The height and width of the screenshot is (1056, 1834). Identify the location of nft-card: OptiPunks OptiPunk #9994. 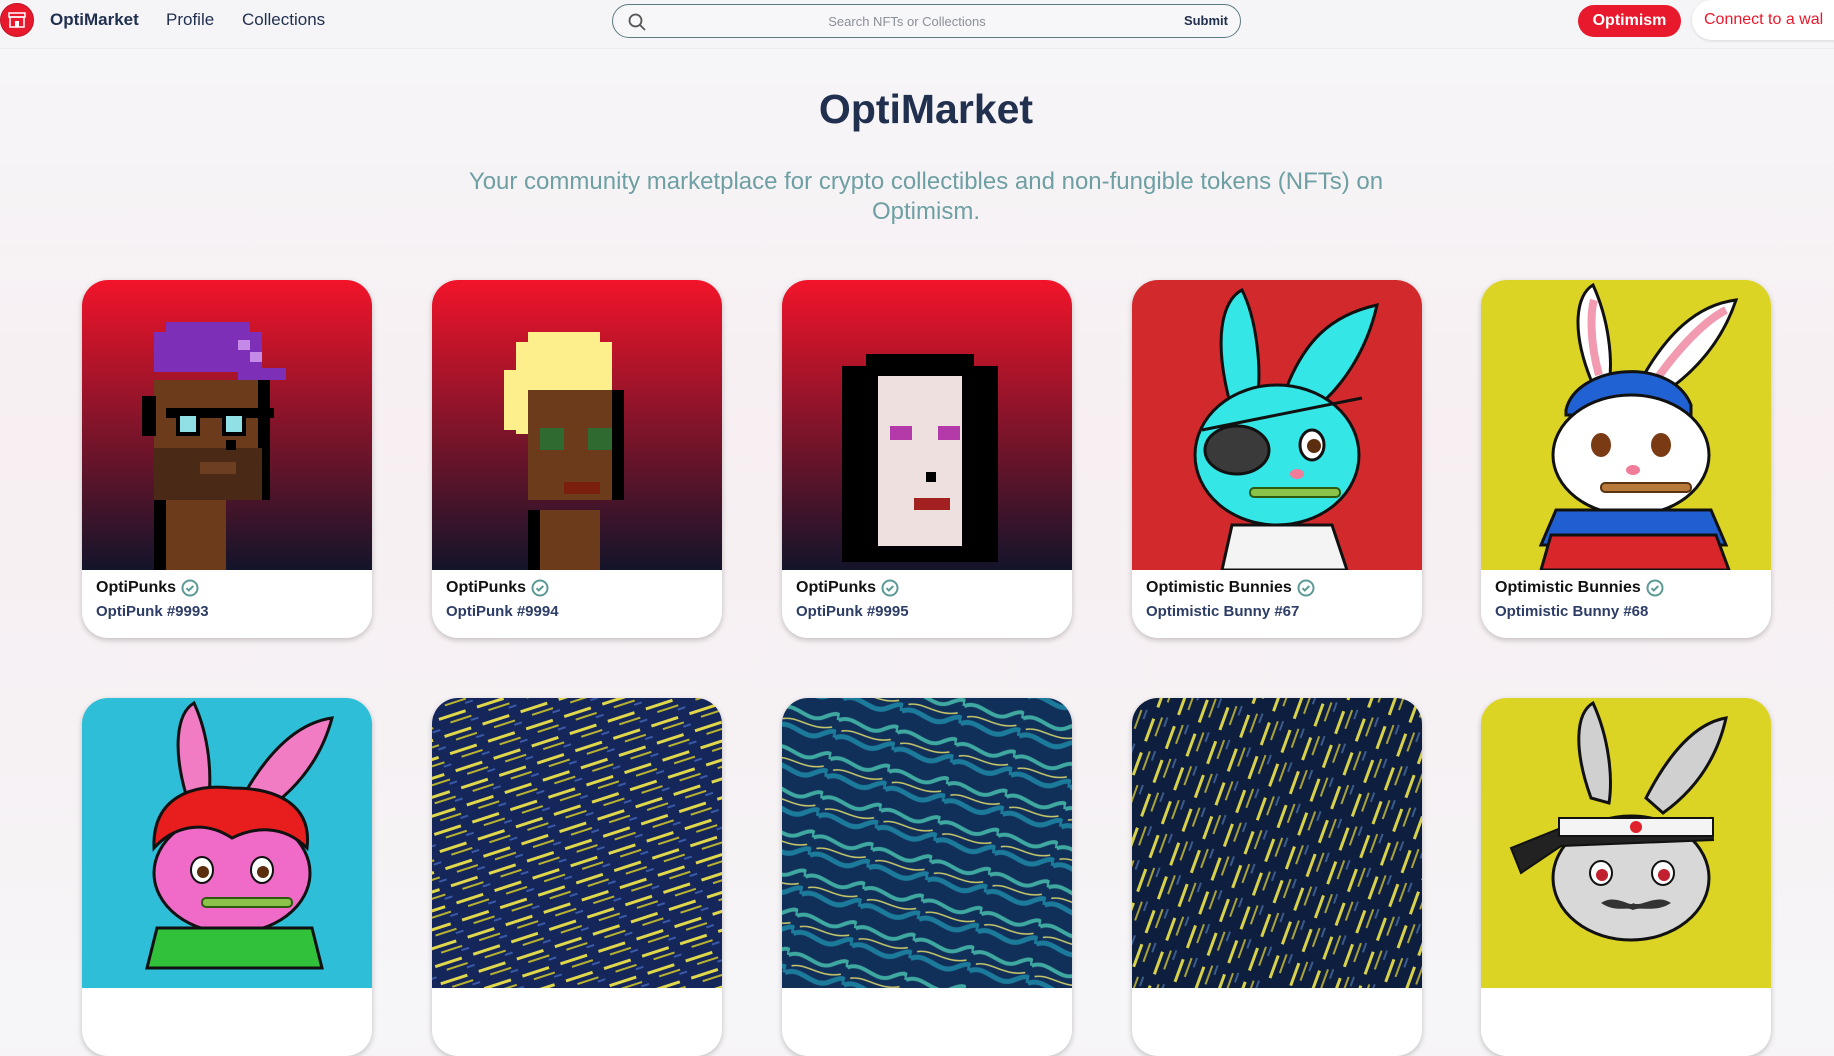
(577, 459).